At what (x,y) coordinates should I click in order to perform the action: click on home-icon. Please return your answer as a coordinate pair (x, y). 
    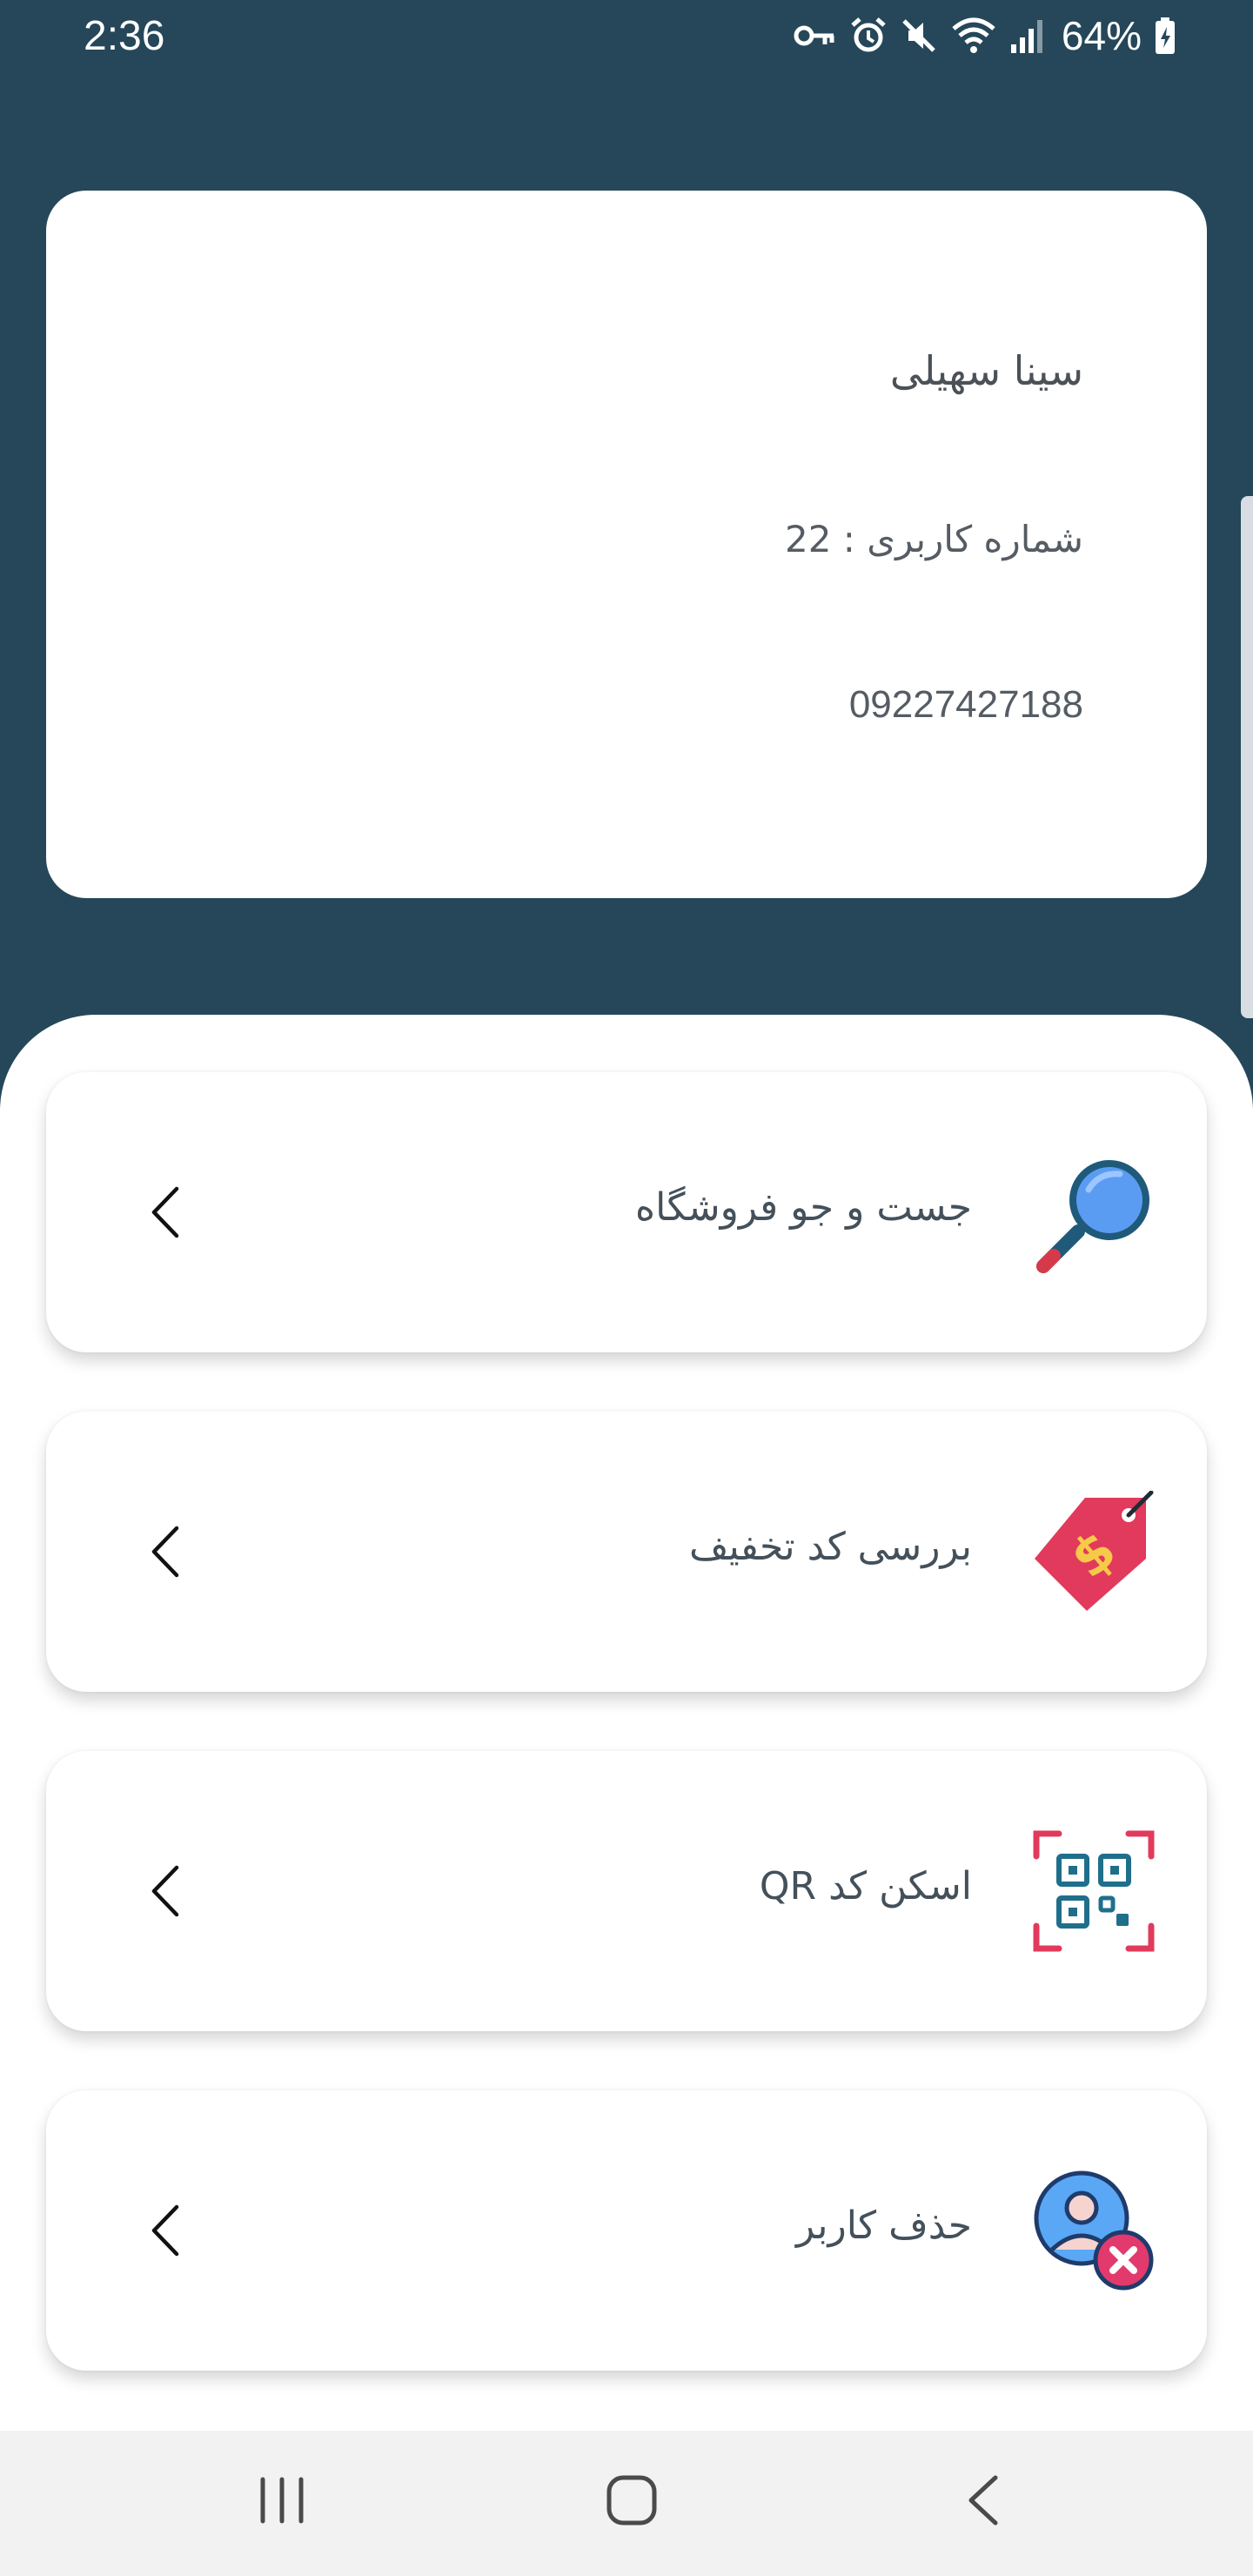
    Looking at the image, I should click on (632, 2502).